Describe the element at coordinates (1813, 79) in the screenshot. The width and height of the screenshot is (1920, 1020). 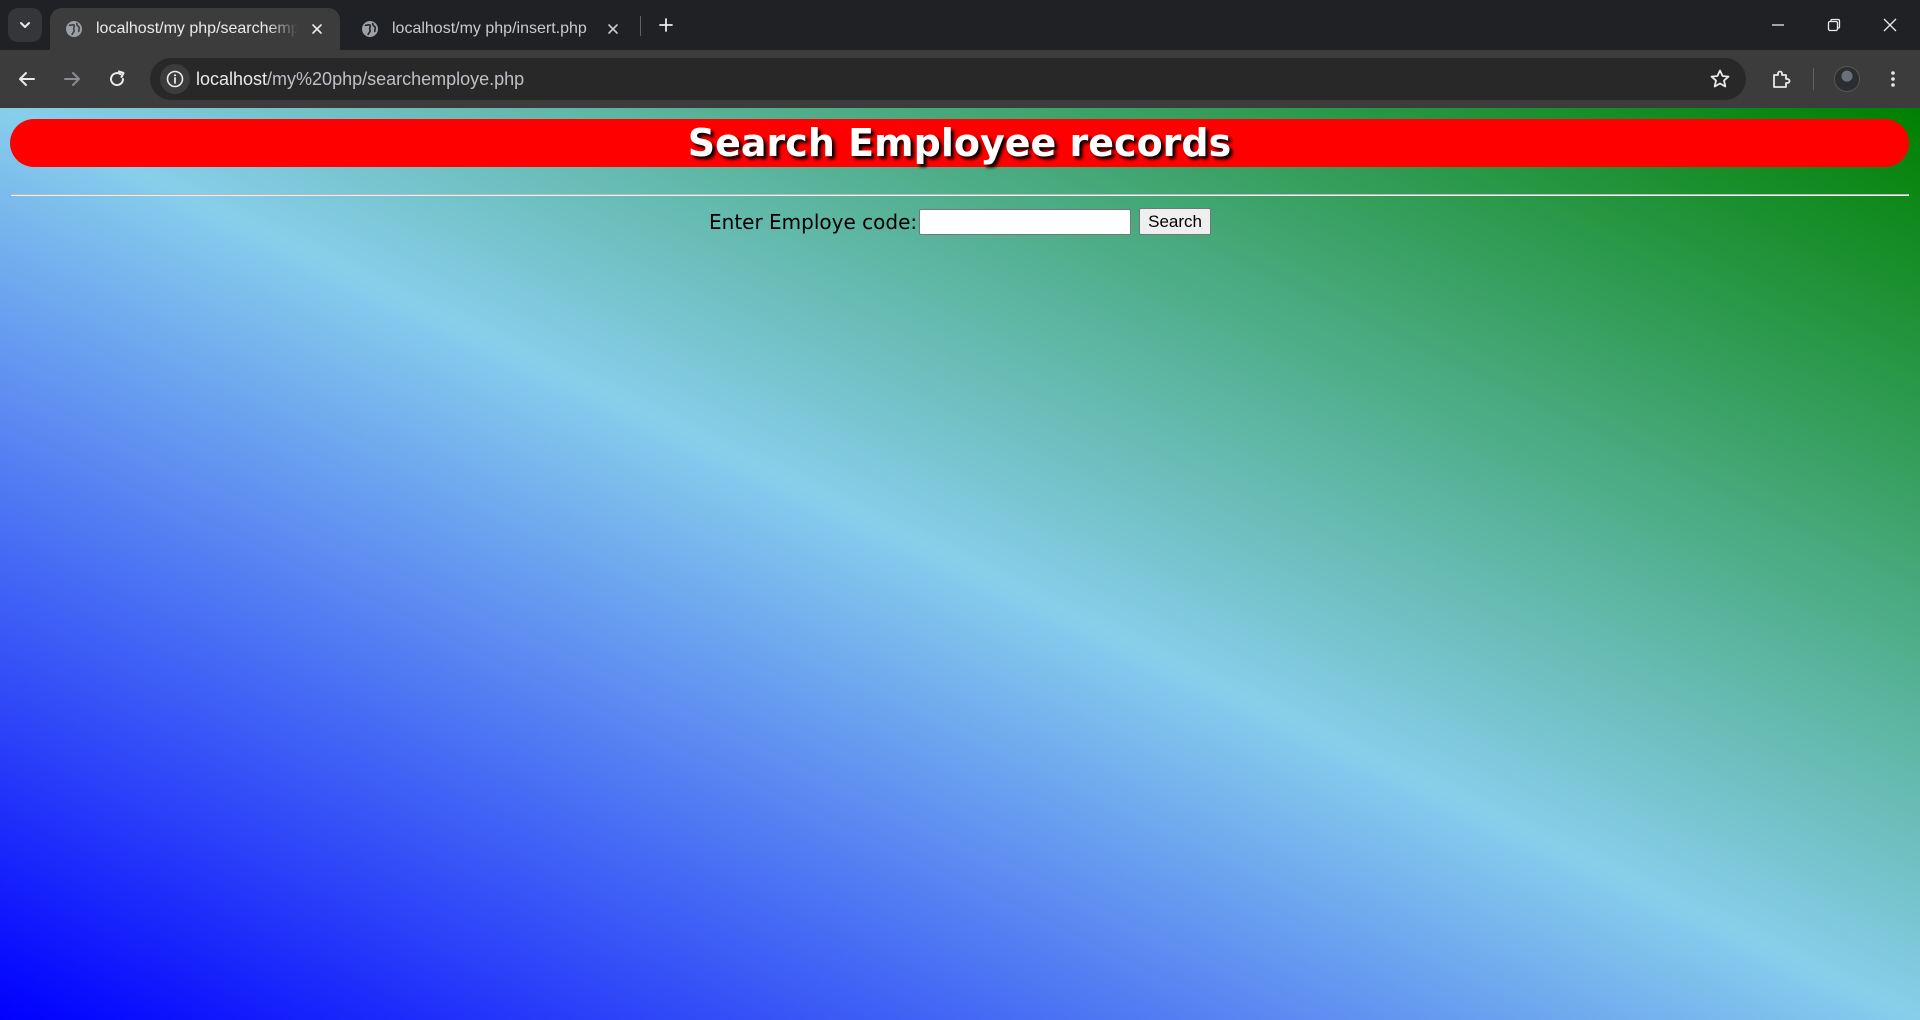
I see `toolbar-separator` at that location.